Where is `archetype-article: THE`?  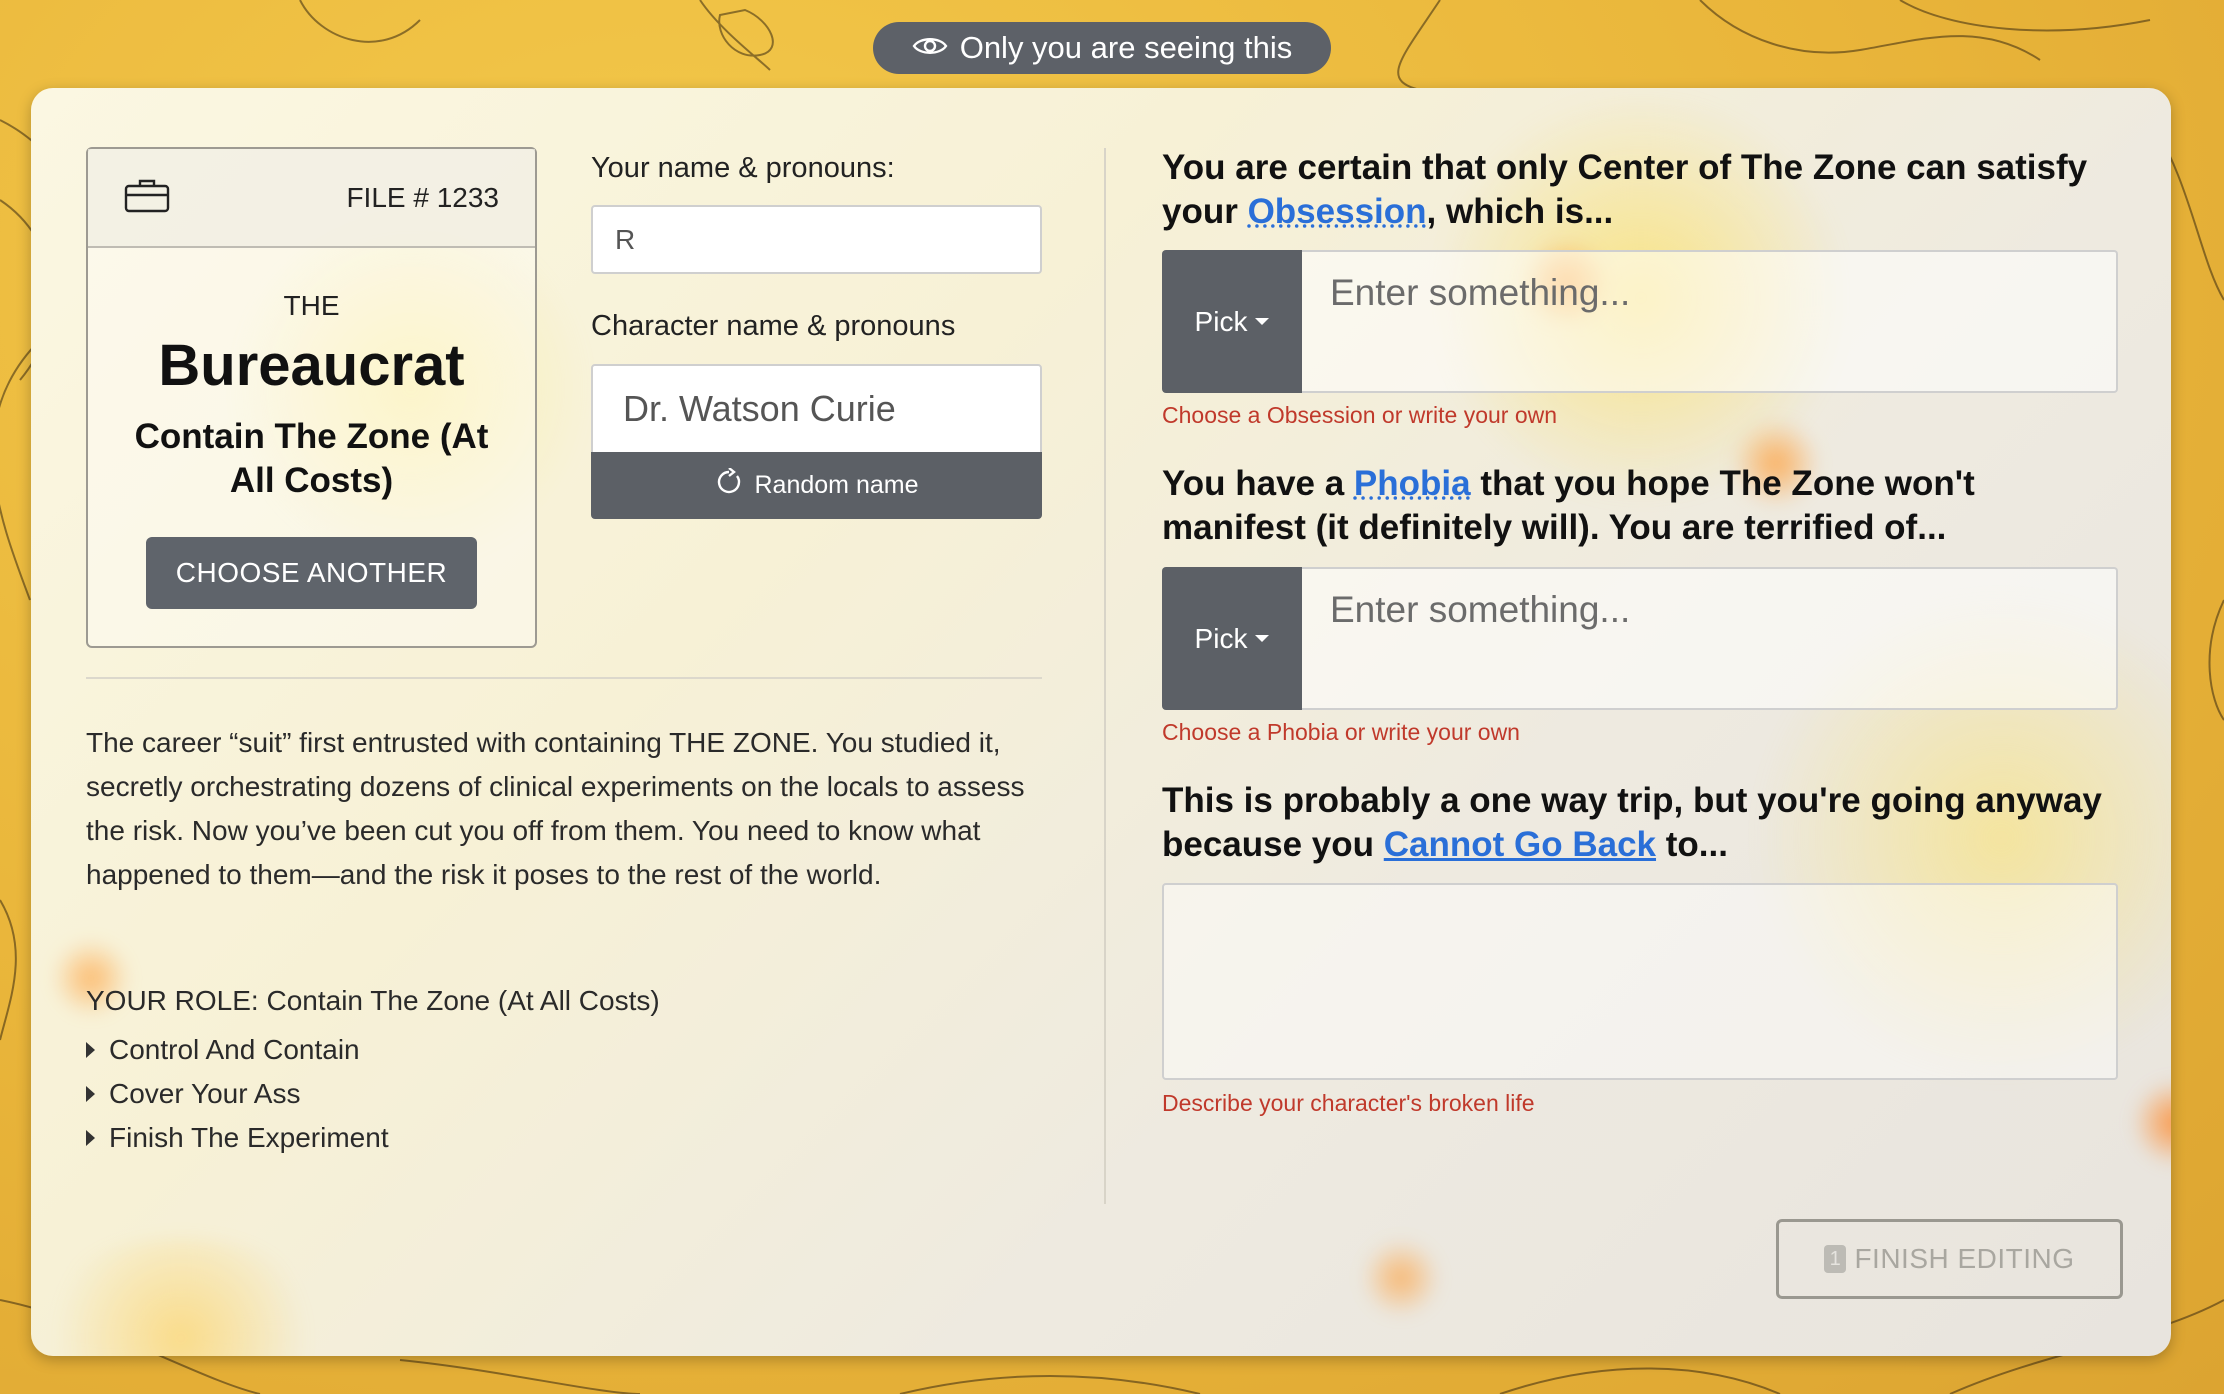 archetype-article: THE is located at coordinates (311, 305).